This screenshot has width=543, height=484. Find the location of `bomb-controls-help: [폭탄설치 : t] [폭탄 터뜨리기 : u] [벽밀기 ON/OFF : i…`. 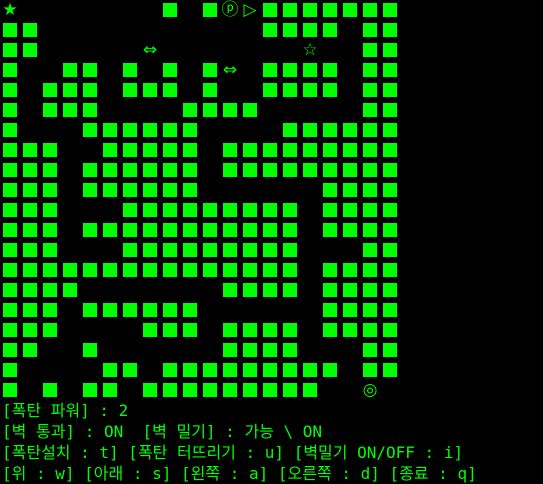

bomb-controls-help: [폭탄설치 : t] [폭탄 터뜨리기 : u] [벽밀기 ON/OFF : i… is located at coordinates (233, 452).